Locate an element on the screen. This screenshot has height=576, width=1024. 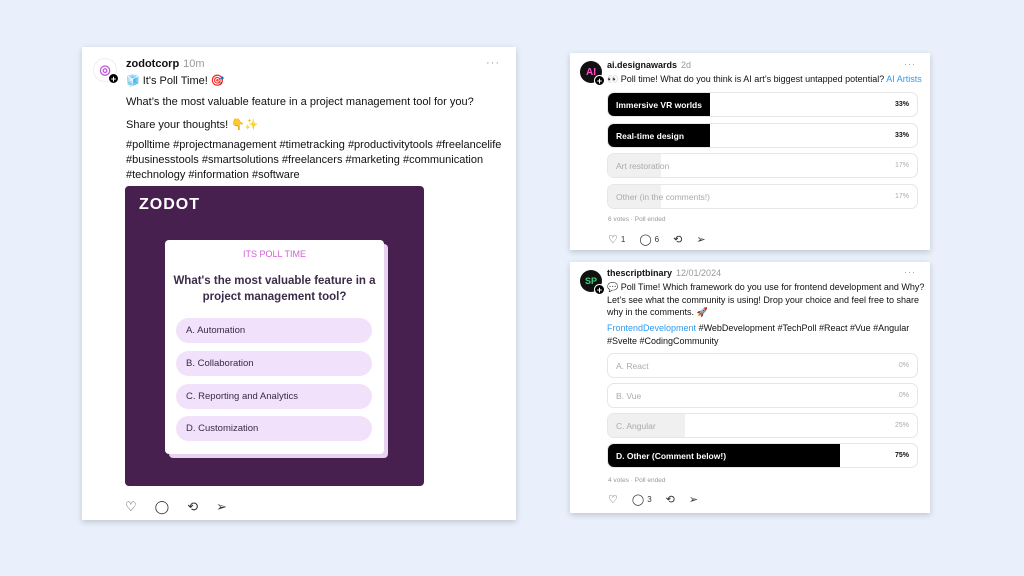
poll-option-label: B. Vue is located at coordinates (629, 396).